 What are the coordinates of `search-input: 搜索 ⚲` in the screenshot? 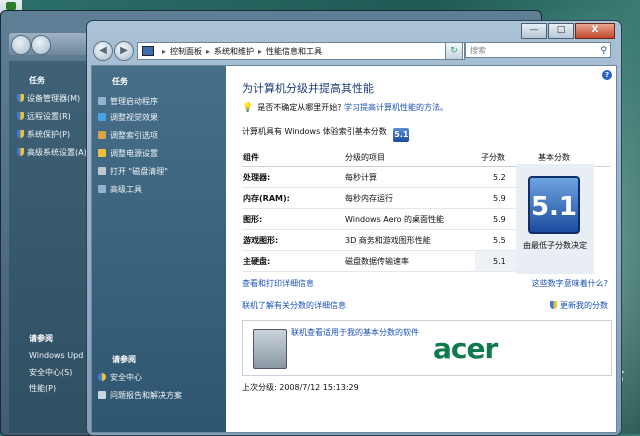 It's located at (538, 50).